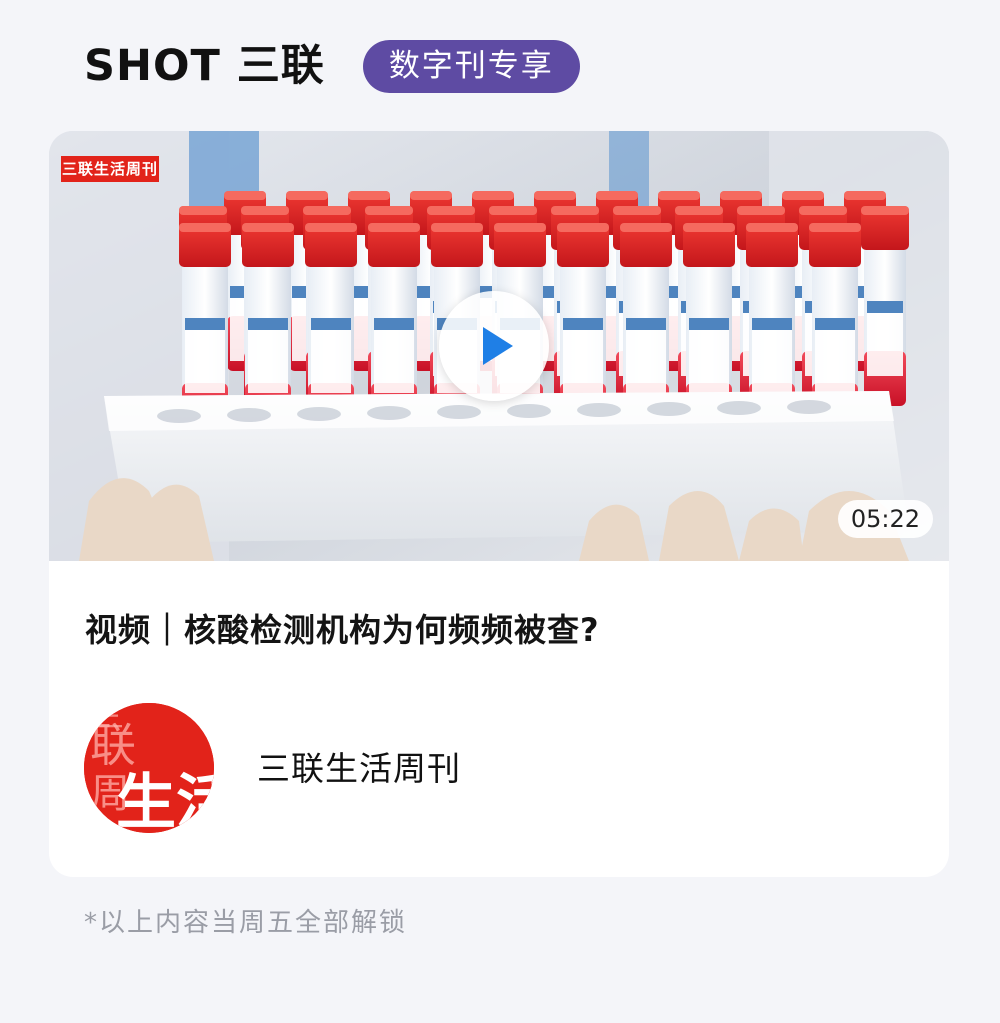  What do you see at coordinates (342, 628) in the screenshot?
I see `video-title: 视频｜核酸检测机构为何频频被查?` at bounding box center [342, 628].